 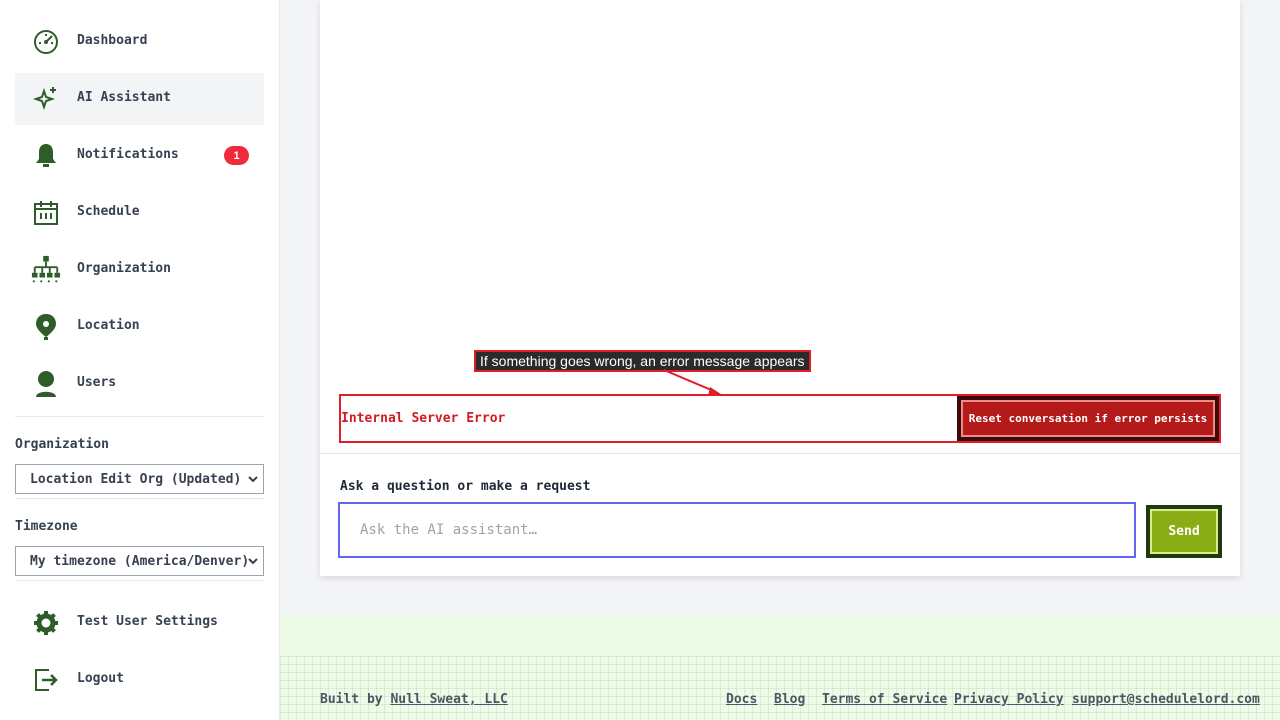 I want to click on sidebar-item-schedule: Schedule, so click(x=139, y=213).